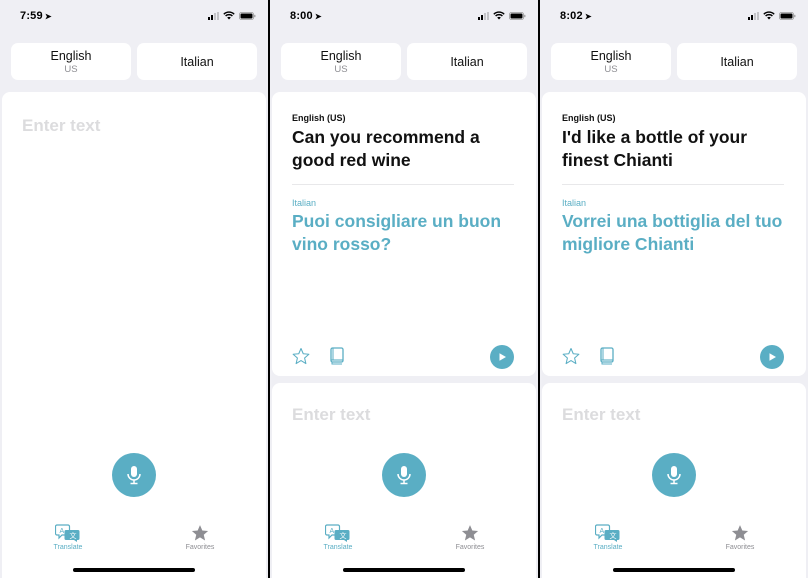 The height and width of the screenshot is (578, 808). What do you see at coordinates (655, 148) in the screenshot?
I see `source-text: I'd like a bottle of your finest Chianti` at bounding box center [655, 148].